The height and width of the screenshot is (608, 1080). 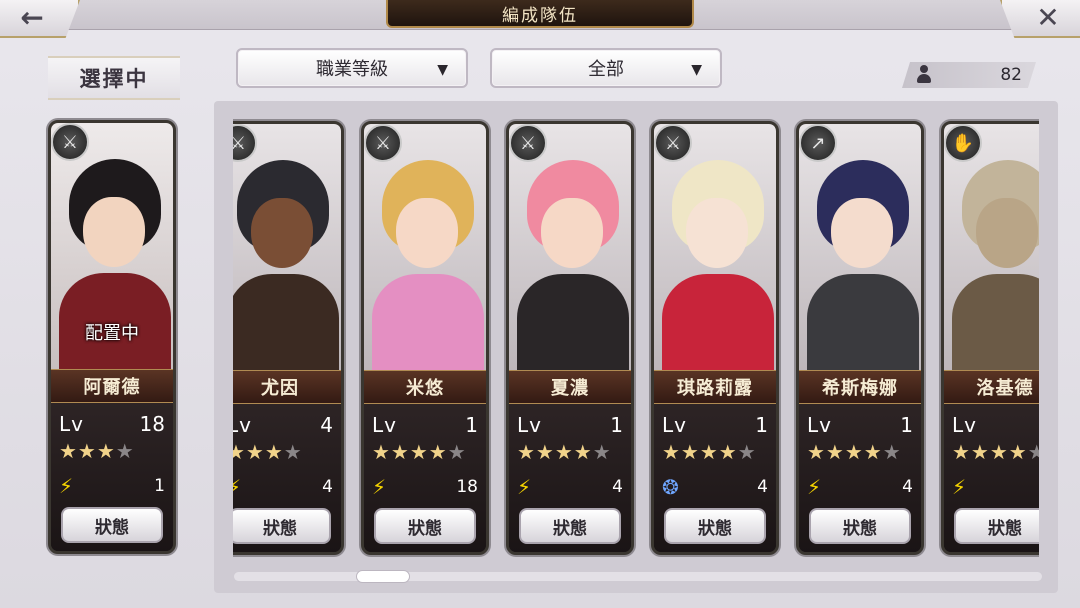 I want to click on element-row: ⚡ 1, so click(x=112, y=486).